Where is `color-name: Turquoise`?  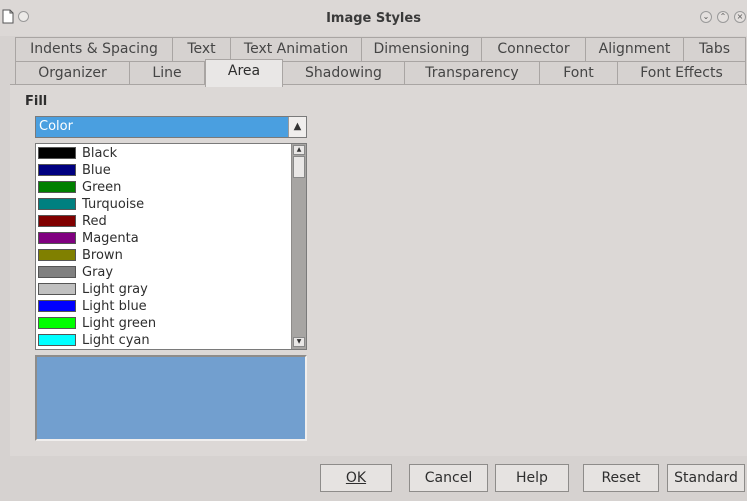 color-name: Turquoise is located at coordinates (113, 204).